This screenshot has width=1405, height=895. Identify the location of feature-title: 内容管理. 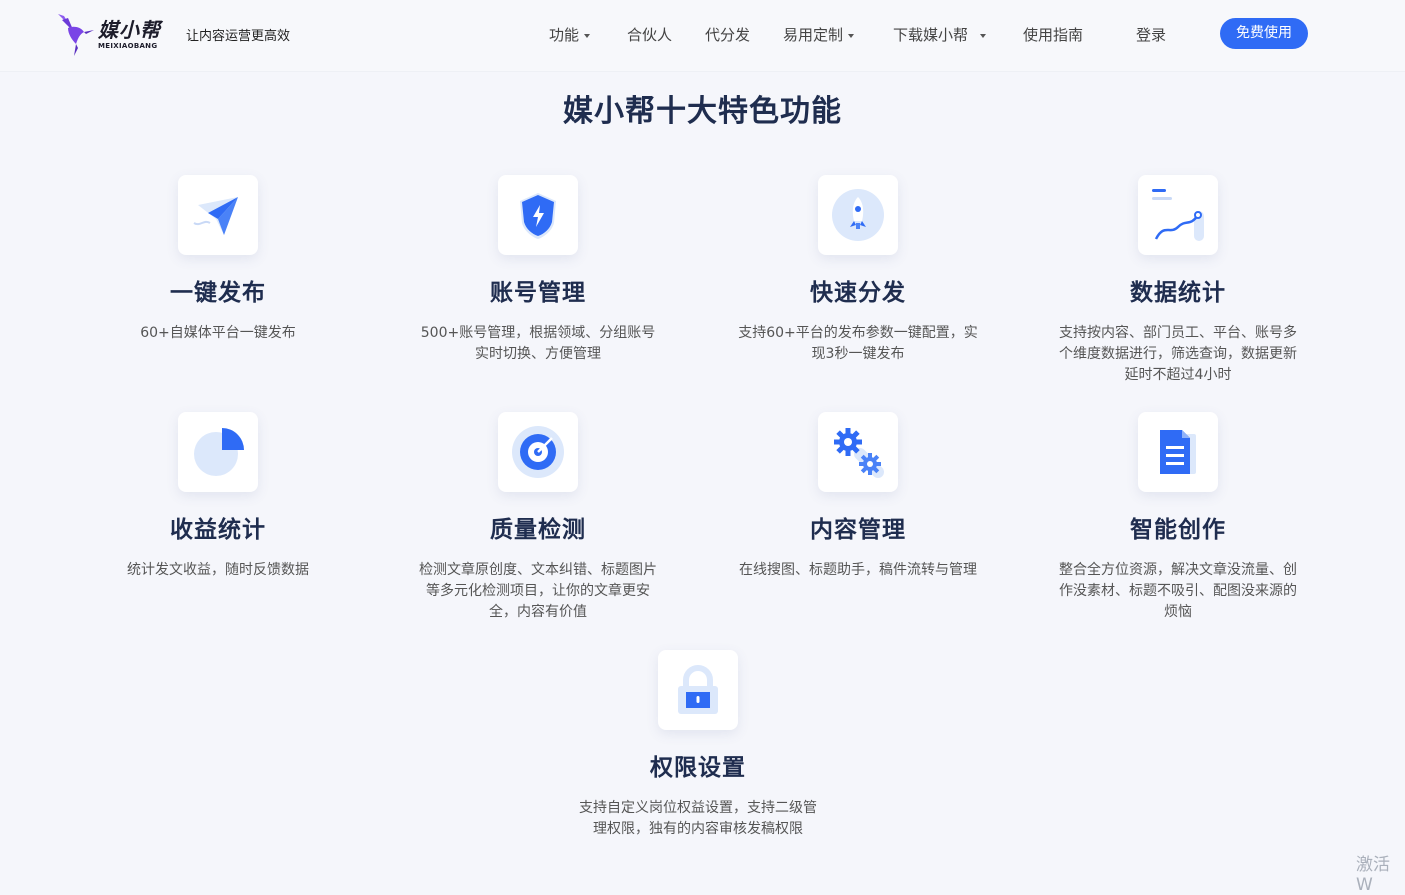
(858, 530).